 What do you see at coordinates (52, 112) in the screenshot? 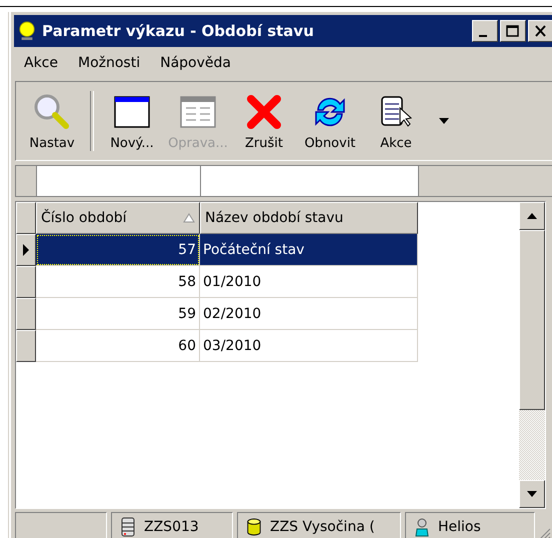
I see `magnifier-icon` at bounding box center [52, 112].